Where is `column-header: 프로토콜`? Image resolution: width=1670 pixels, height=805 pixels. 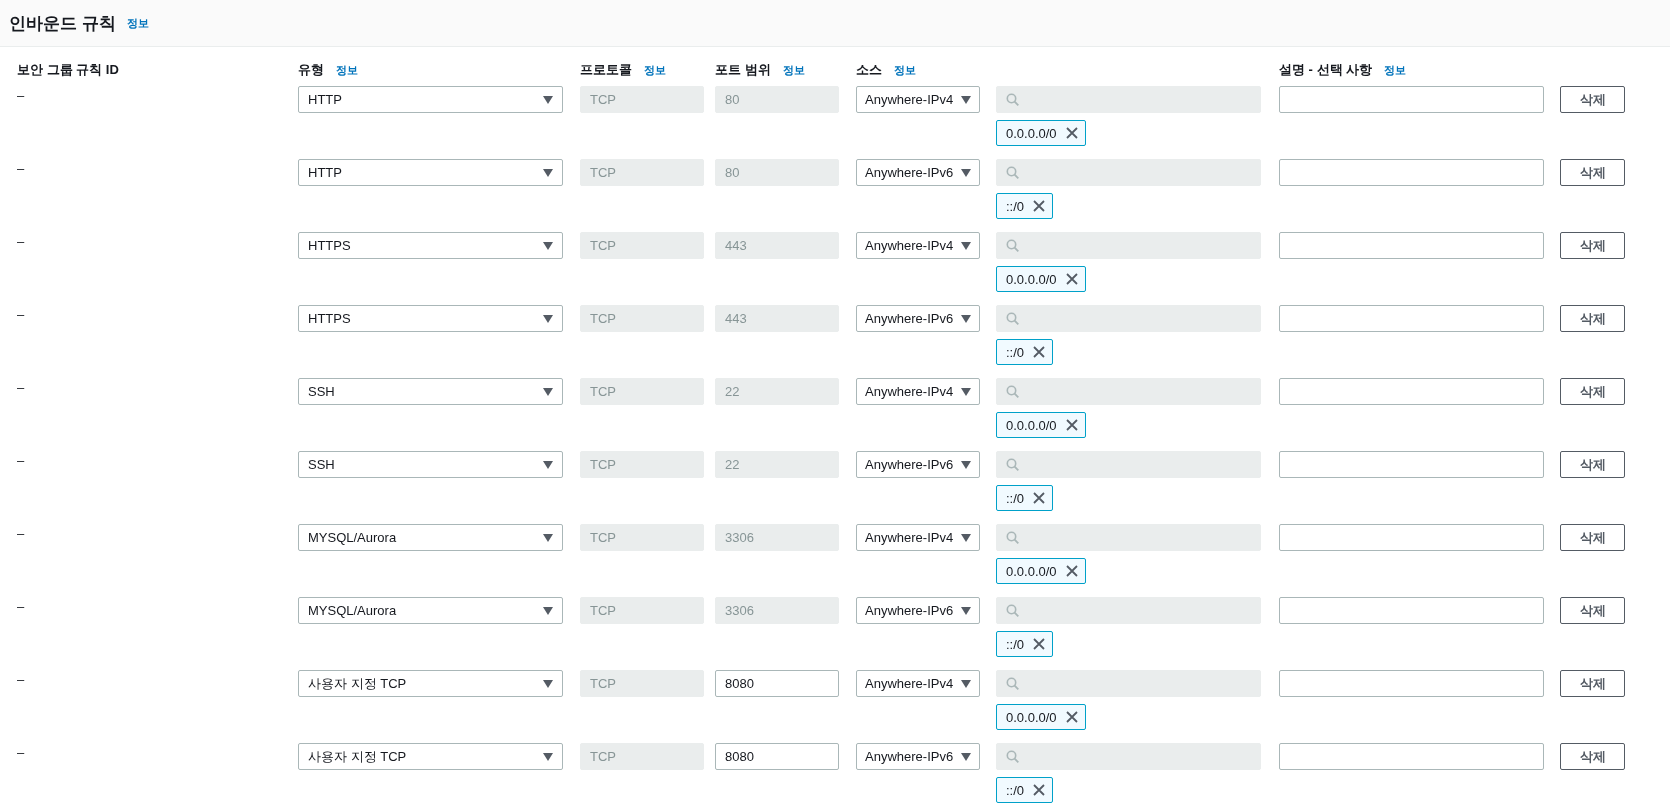 column-header: 프로토콜 is located at coordinates (606, 70).